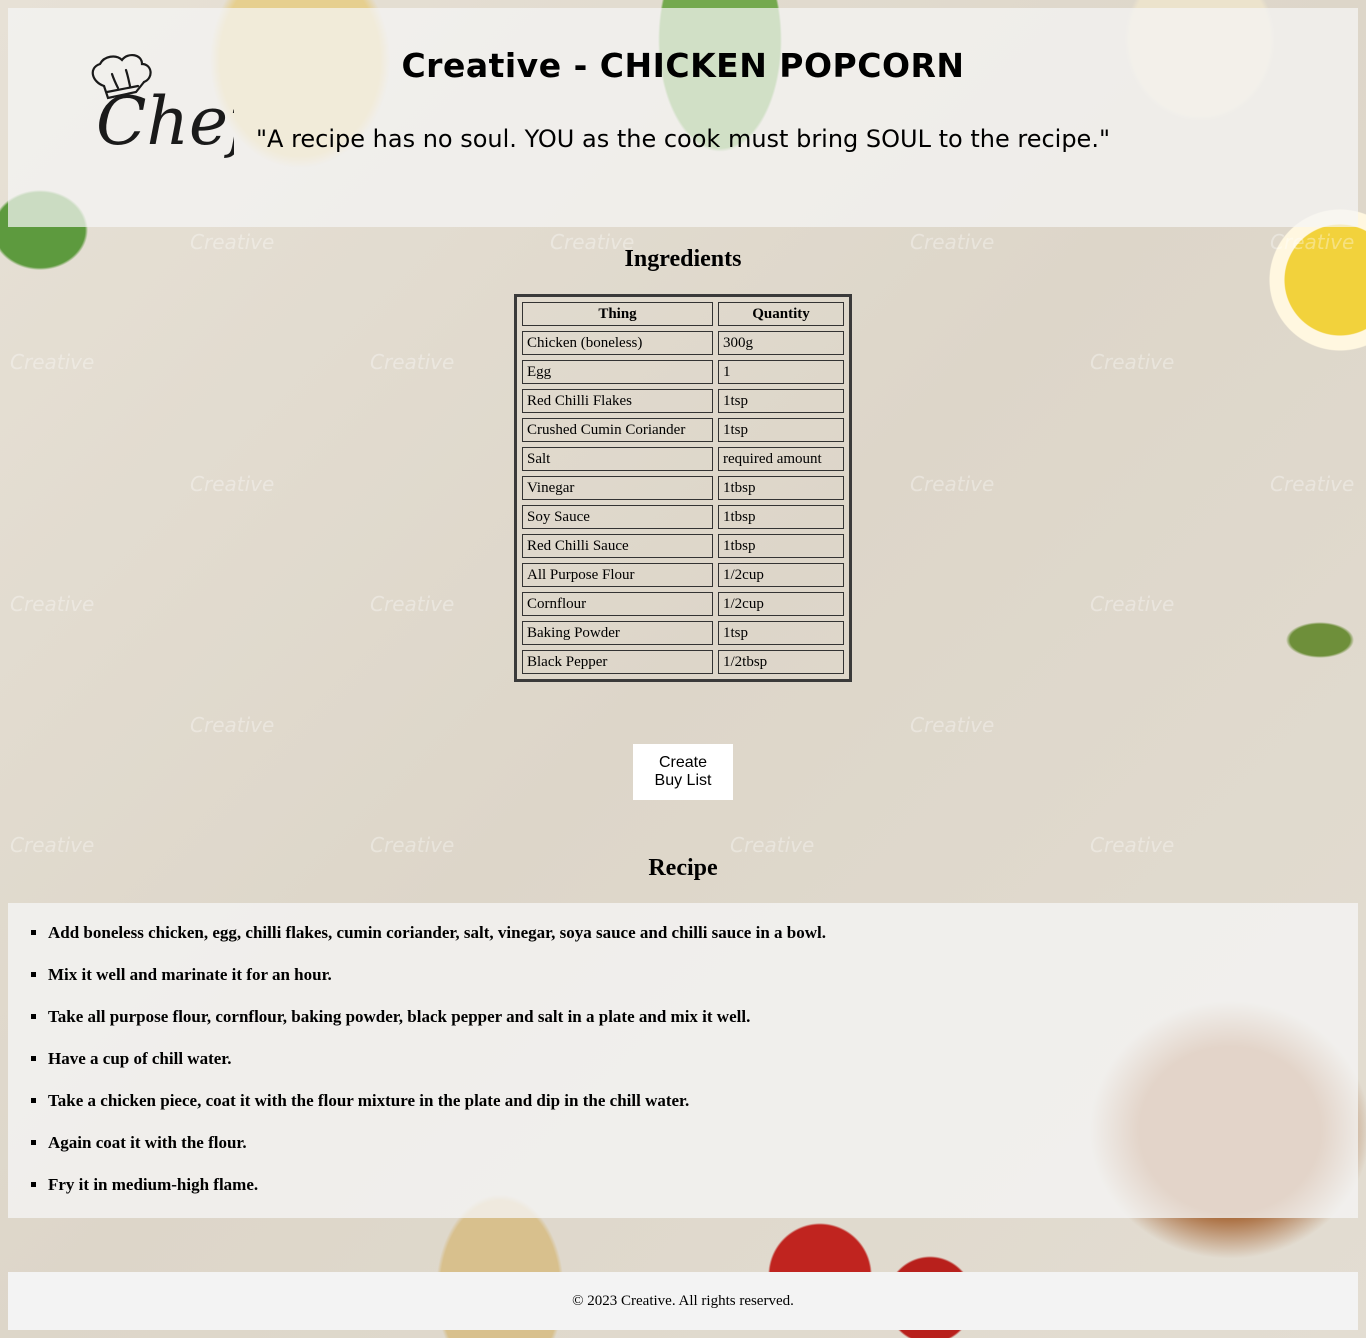 The width and height of the screenshot is (1366, 1338). I want to click on ingredient-name: Soy Sauce, so click(617, 517).